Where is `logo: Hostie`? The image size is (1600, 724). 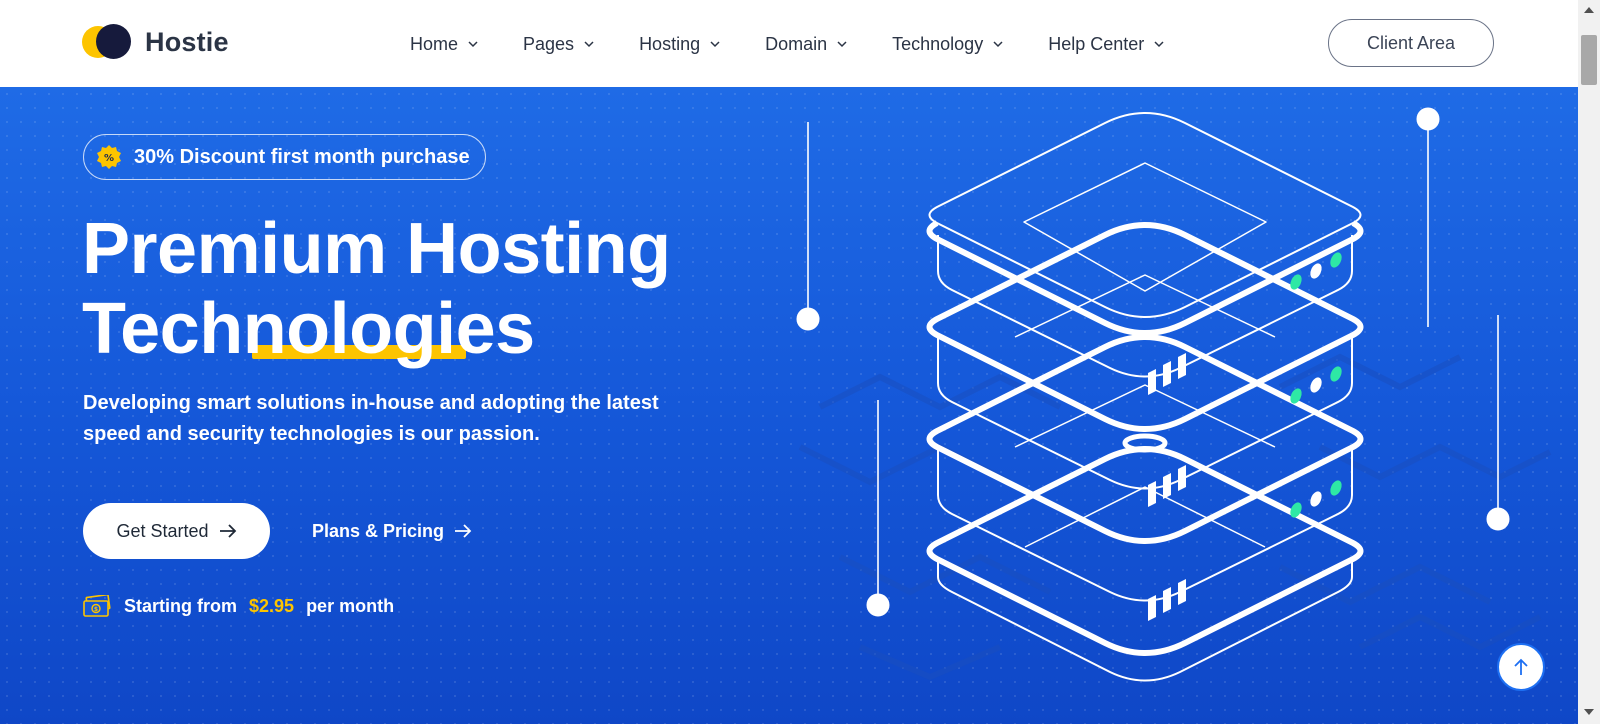
logo: Hostie is located at coordinates (155, 42).